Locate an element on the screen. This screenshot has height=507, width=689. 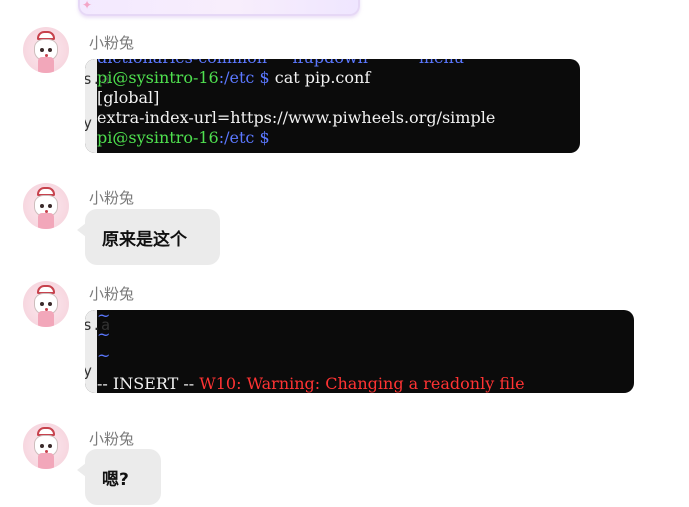
message-bubble: 嗯? is located at coordinates (119, 477).